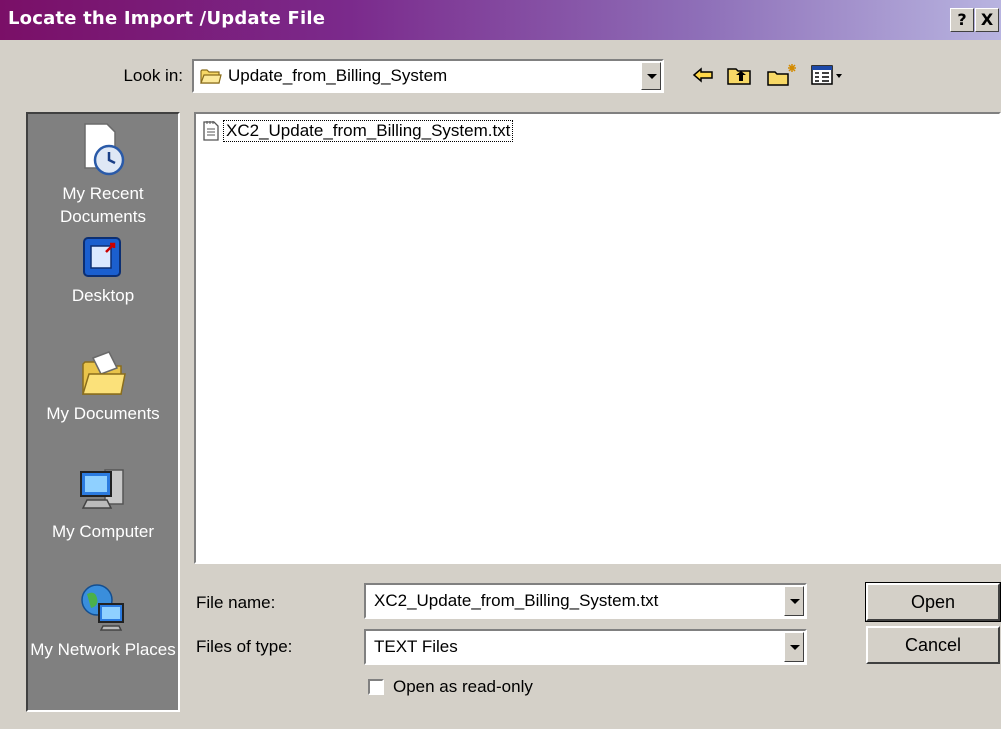 The image size is (1001, 729). I want to click on file-name-label: File name:, so click(236, 602).